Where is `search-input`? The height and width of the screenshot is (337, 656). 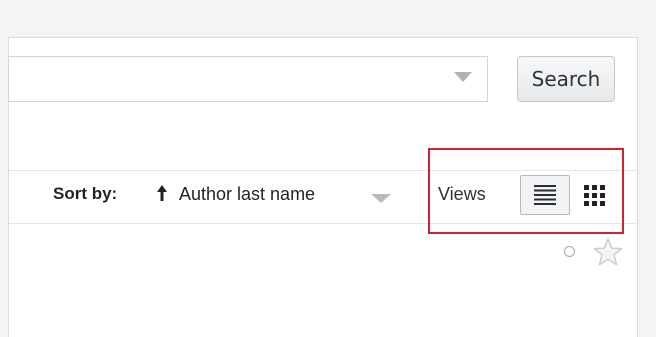
search-input is located at coordinates (248, 79).